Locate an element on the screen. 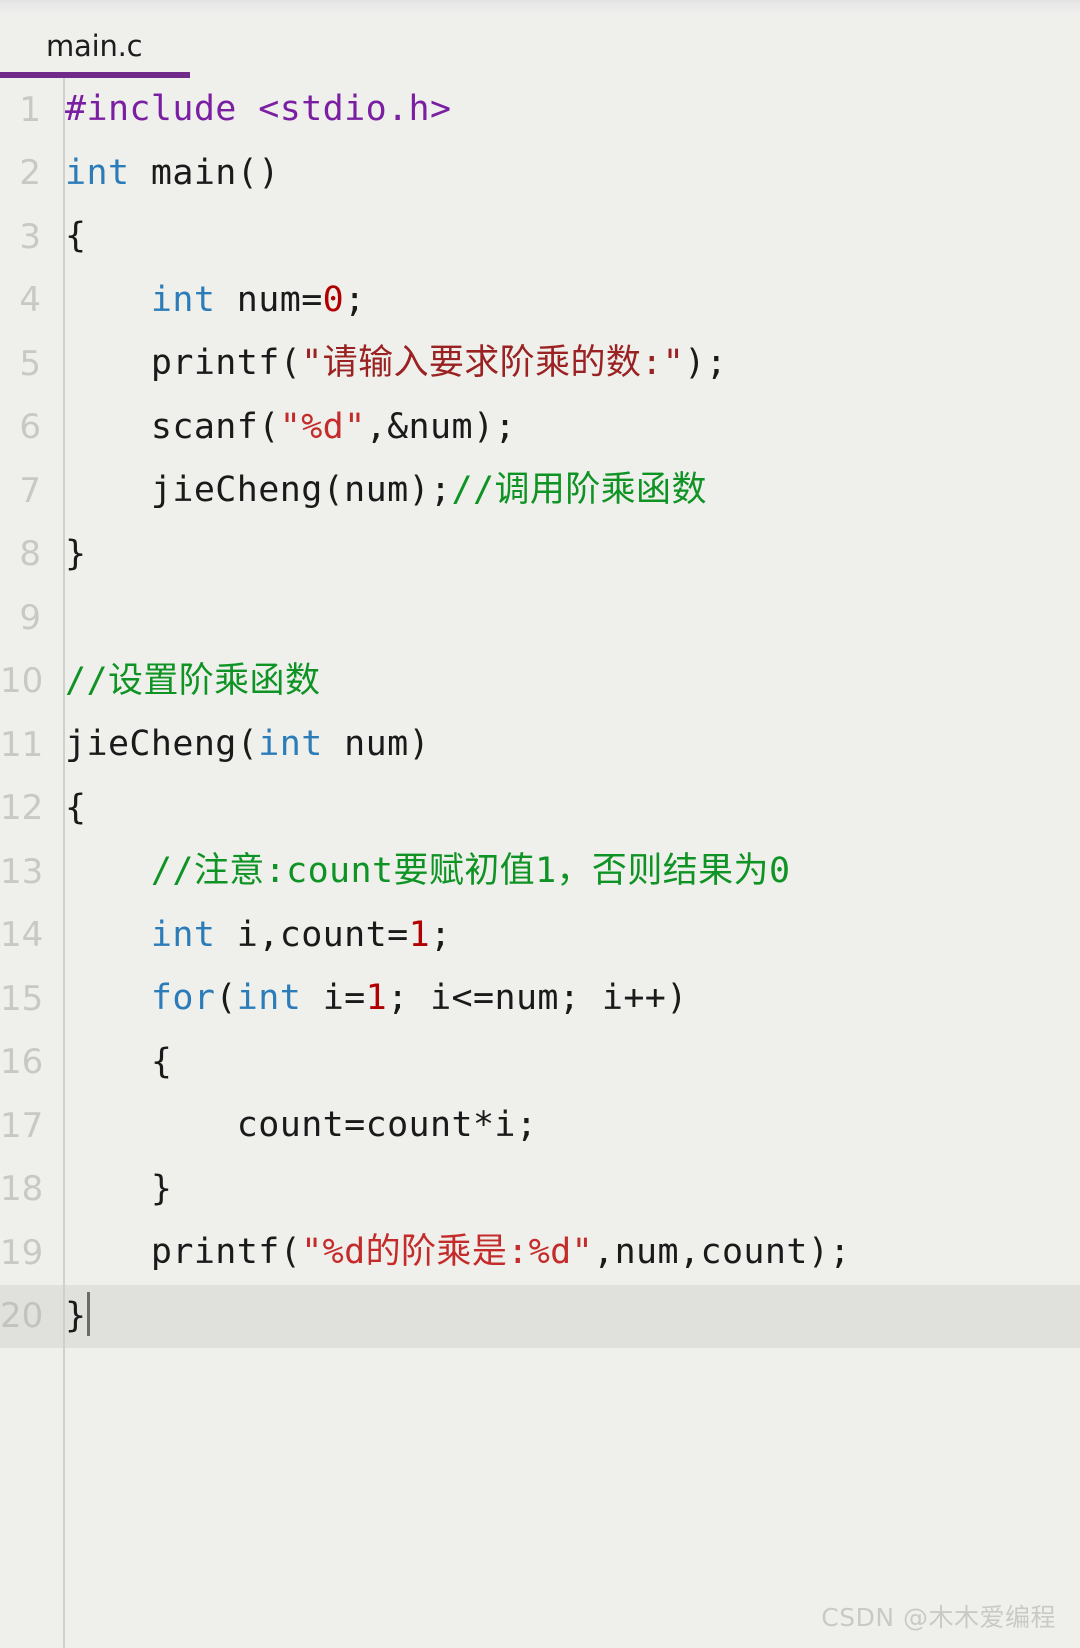 This screenshot has height=1648, width=1080. code-token: ); is located at coordinates (706, 363).